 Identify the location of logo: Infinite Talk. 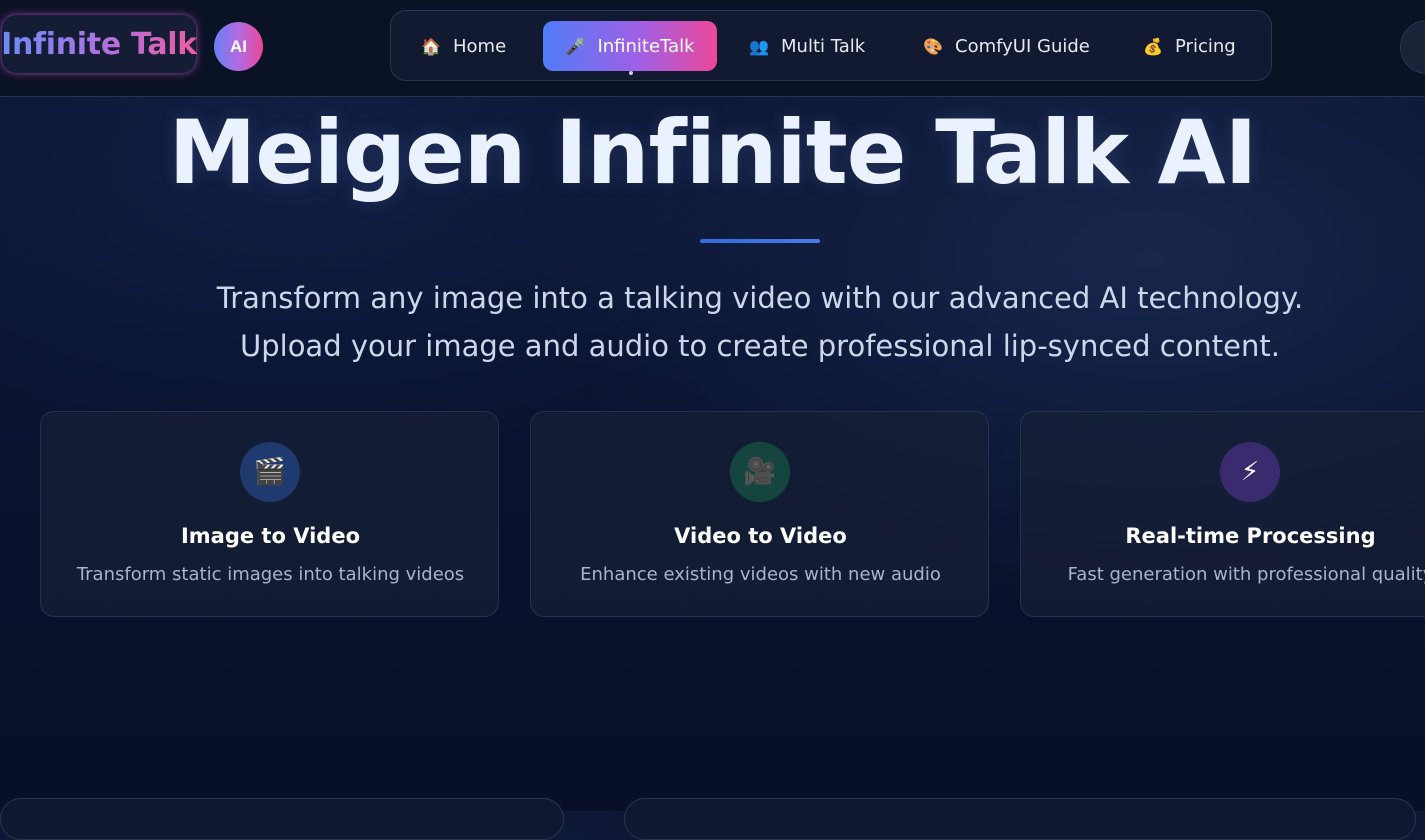
(99, 44).